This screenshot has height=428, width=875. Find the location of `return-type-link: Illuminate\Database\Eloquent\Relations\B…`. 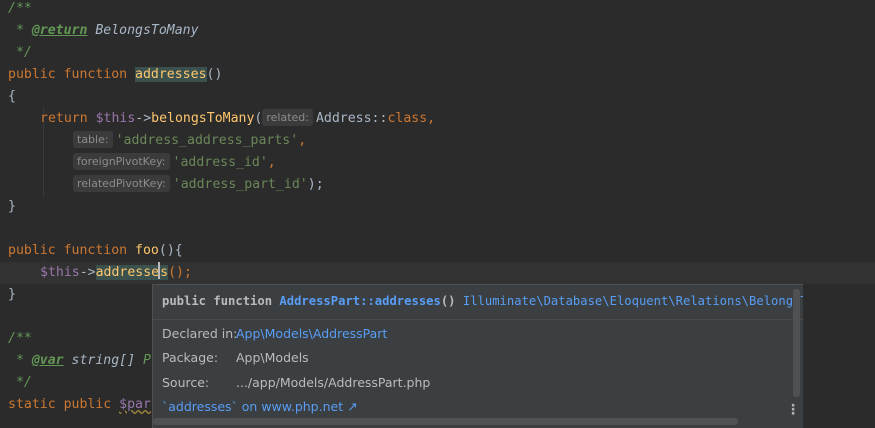

return-type-link: Illuminate\Database\Eloquent\Relations\B… is located at coordinates (633, 301).